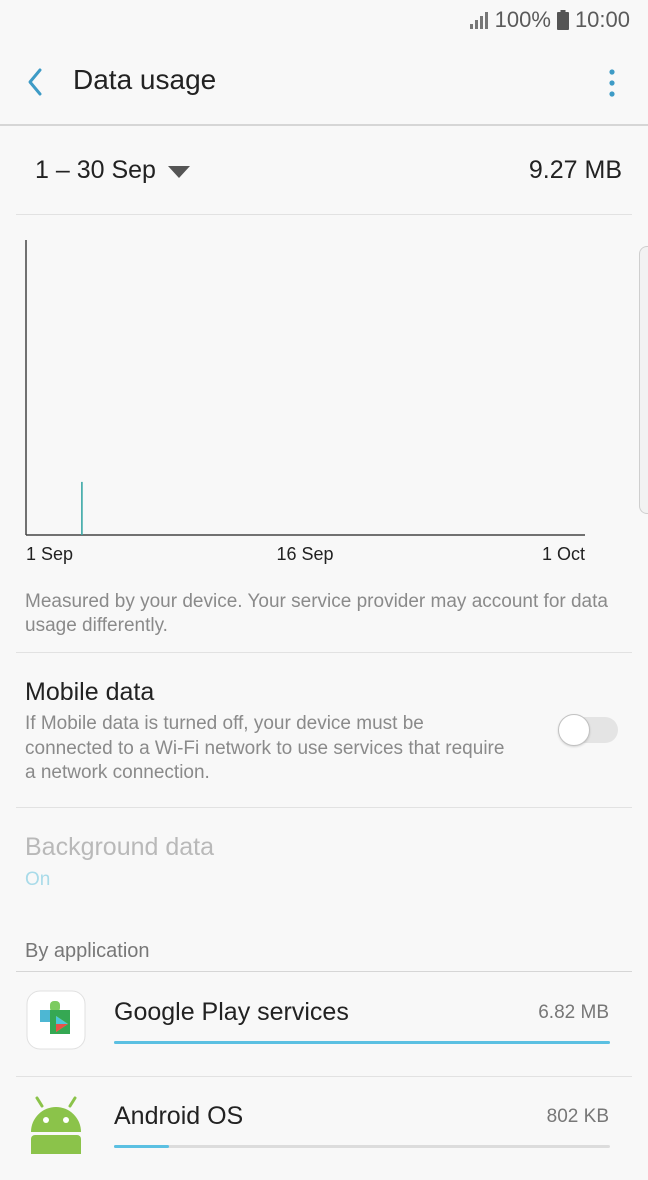  I want to click on app-row-google-play-services: Google Play services 6.82 MB, so click(324, 1024).